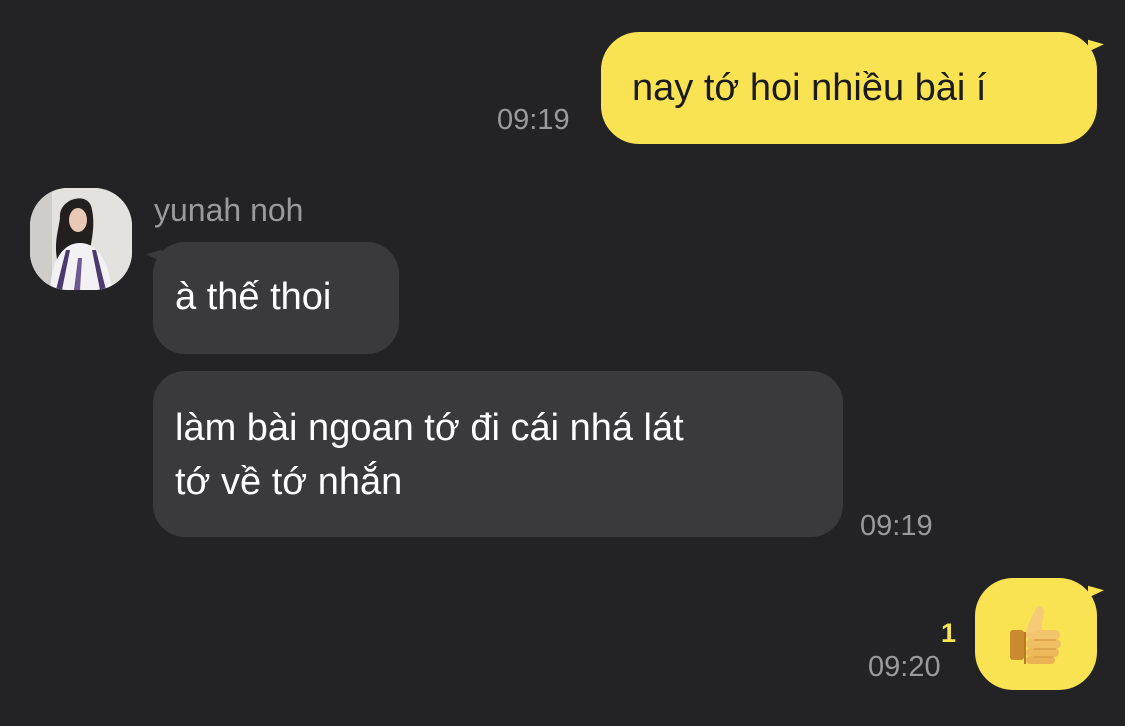  I want to click on unread-count: 1, so click(949, 633).